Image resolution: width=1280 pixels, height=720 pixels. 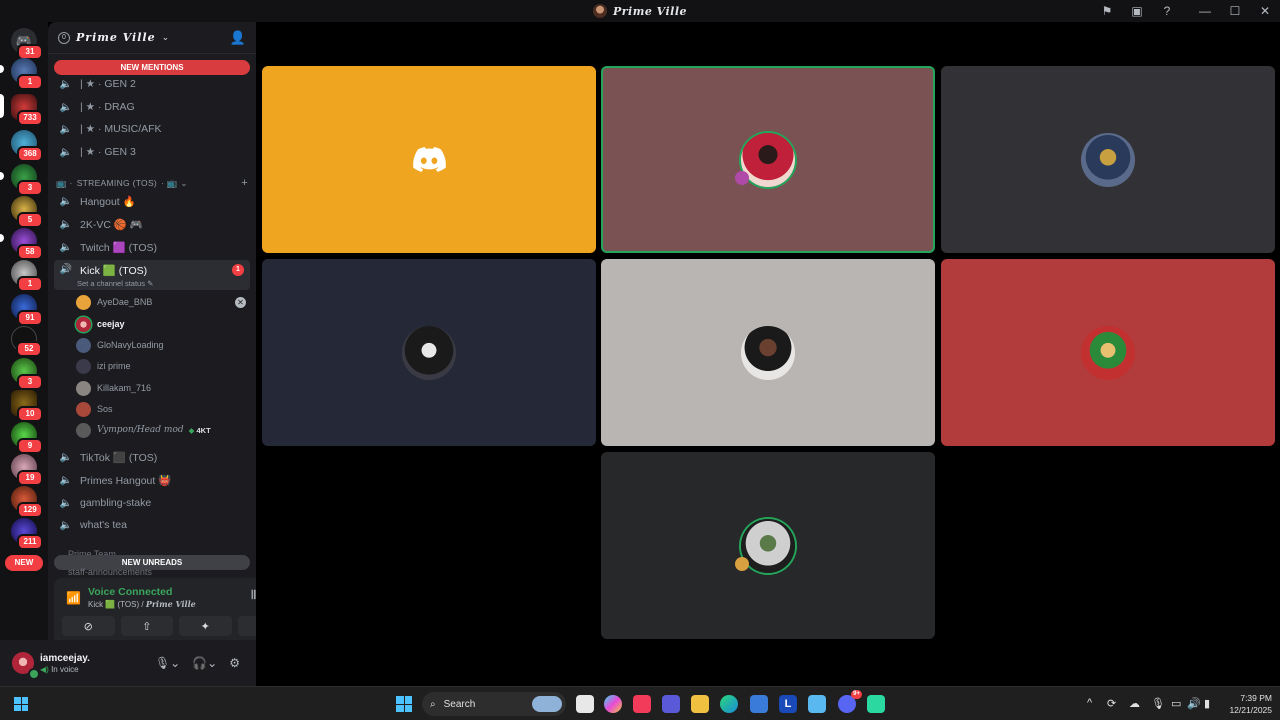 I want to click on headphones-icon: 🎧⌄, so click(x=204, y=663).